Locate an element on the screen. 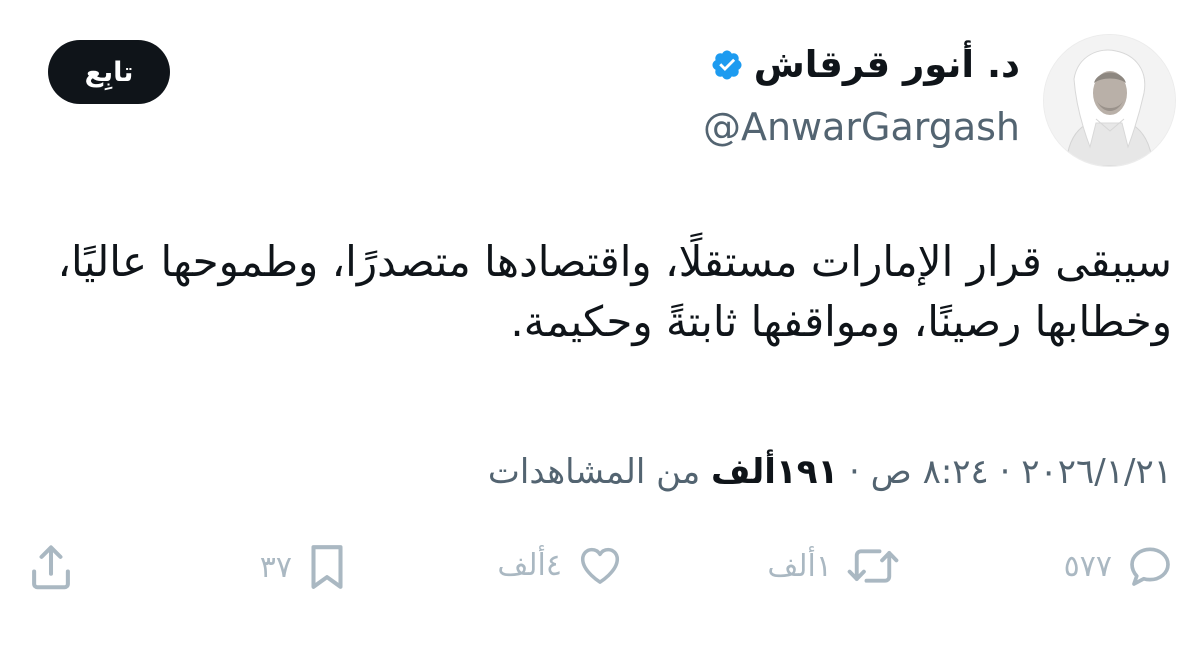 The image size is (1200, 655). reply-button: ٥٧٧ is located at coordinates (1120, 566).